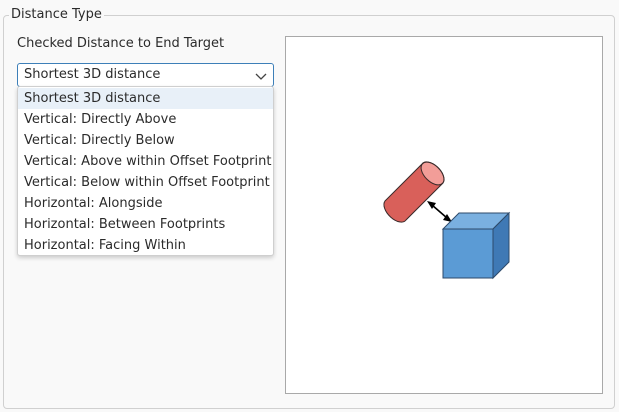 This screenshot has width=619, height=412. I want to click on dropdown-option-horizontal-facing-within: Horizontal: Facing Within, so click(145, 245).